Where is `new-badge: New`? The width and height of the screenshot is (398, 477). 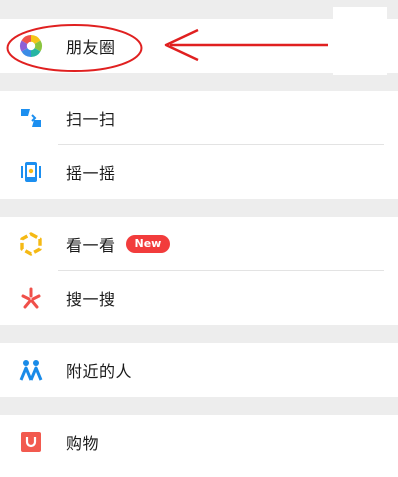 new-badge: New is located at coordinates (148, 244).